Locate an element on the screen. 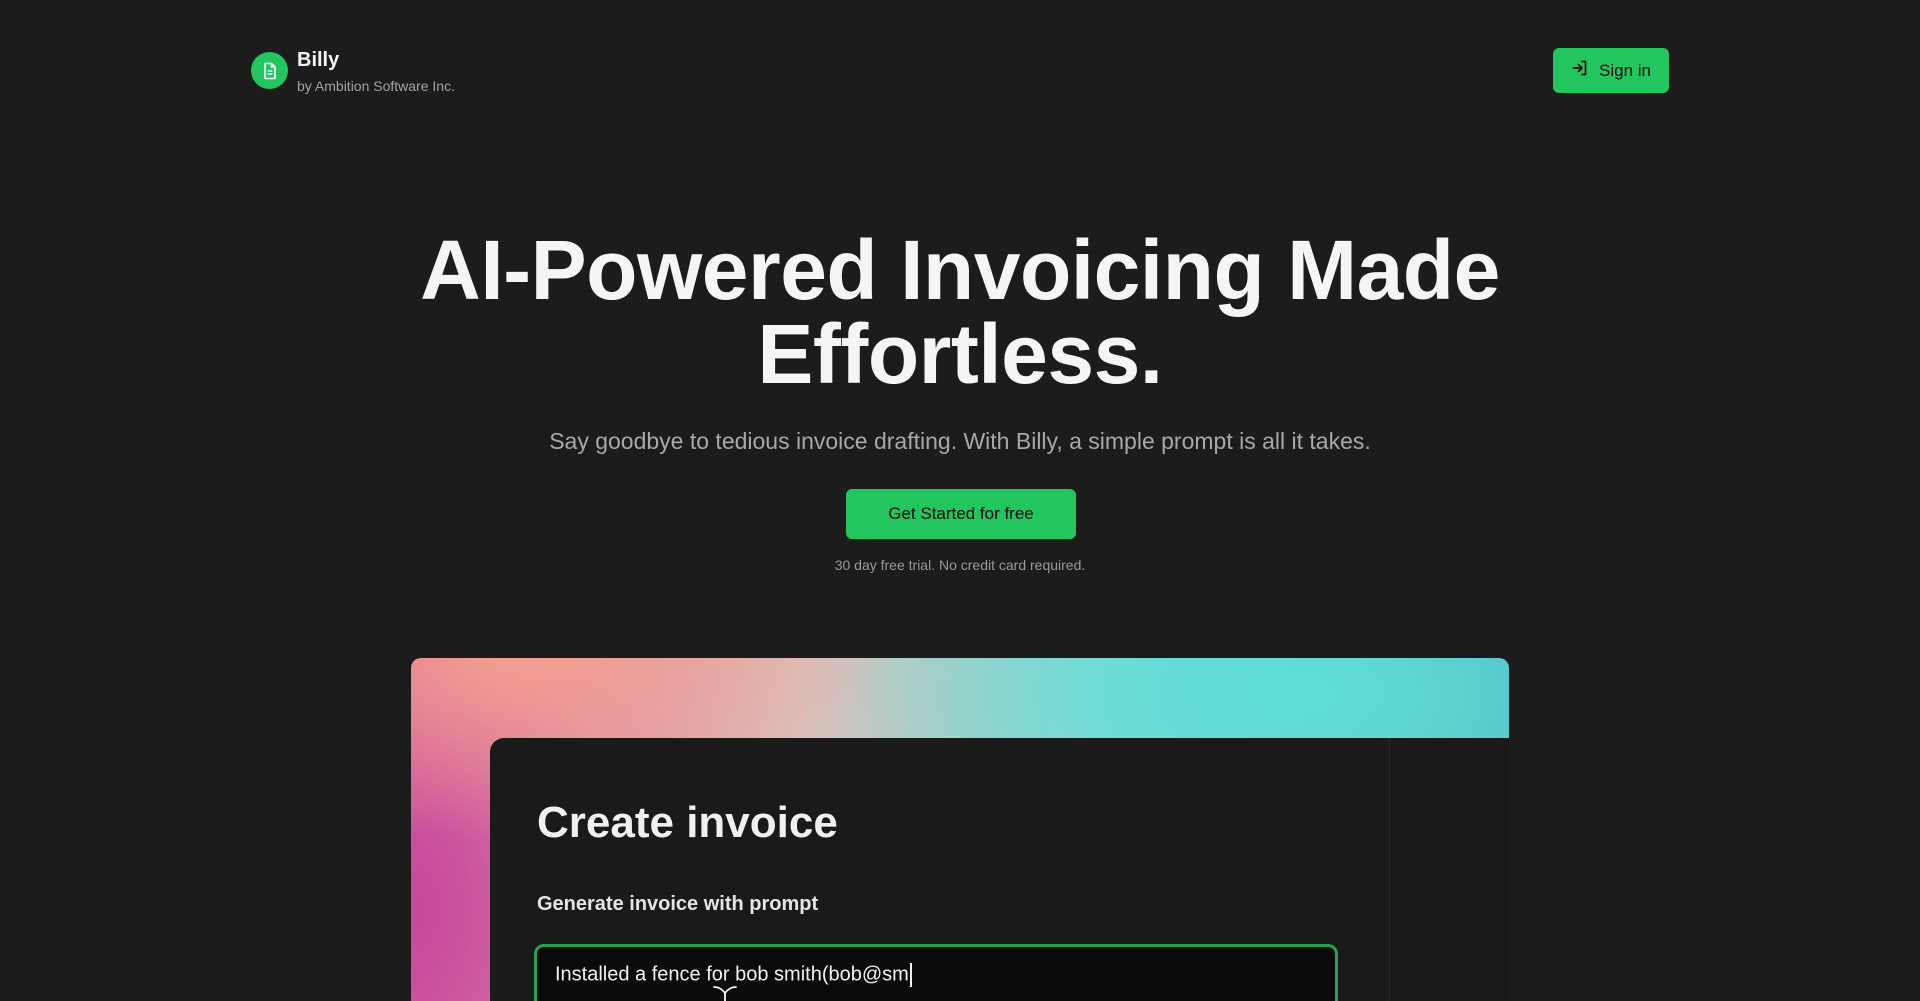 This screenshot has height=1001, width=1920. prompt-value: Installed a fence for bob smith(bob@sm is located at coordinates (732, 974).